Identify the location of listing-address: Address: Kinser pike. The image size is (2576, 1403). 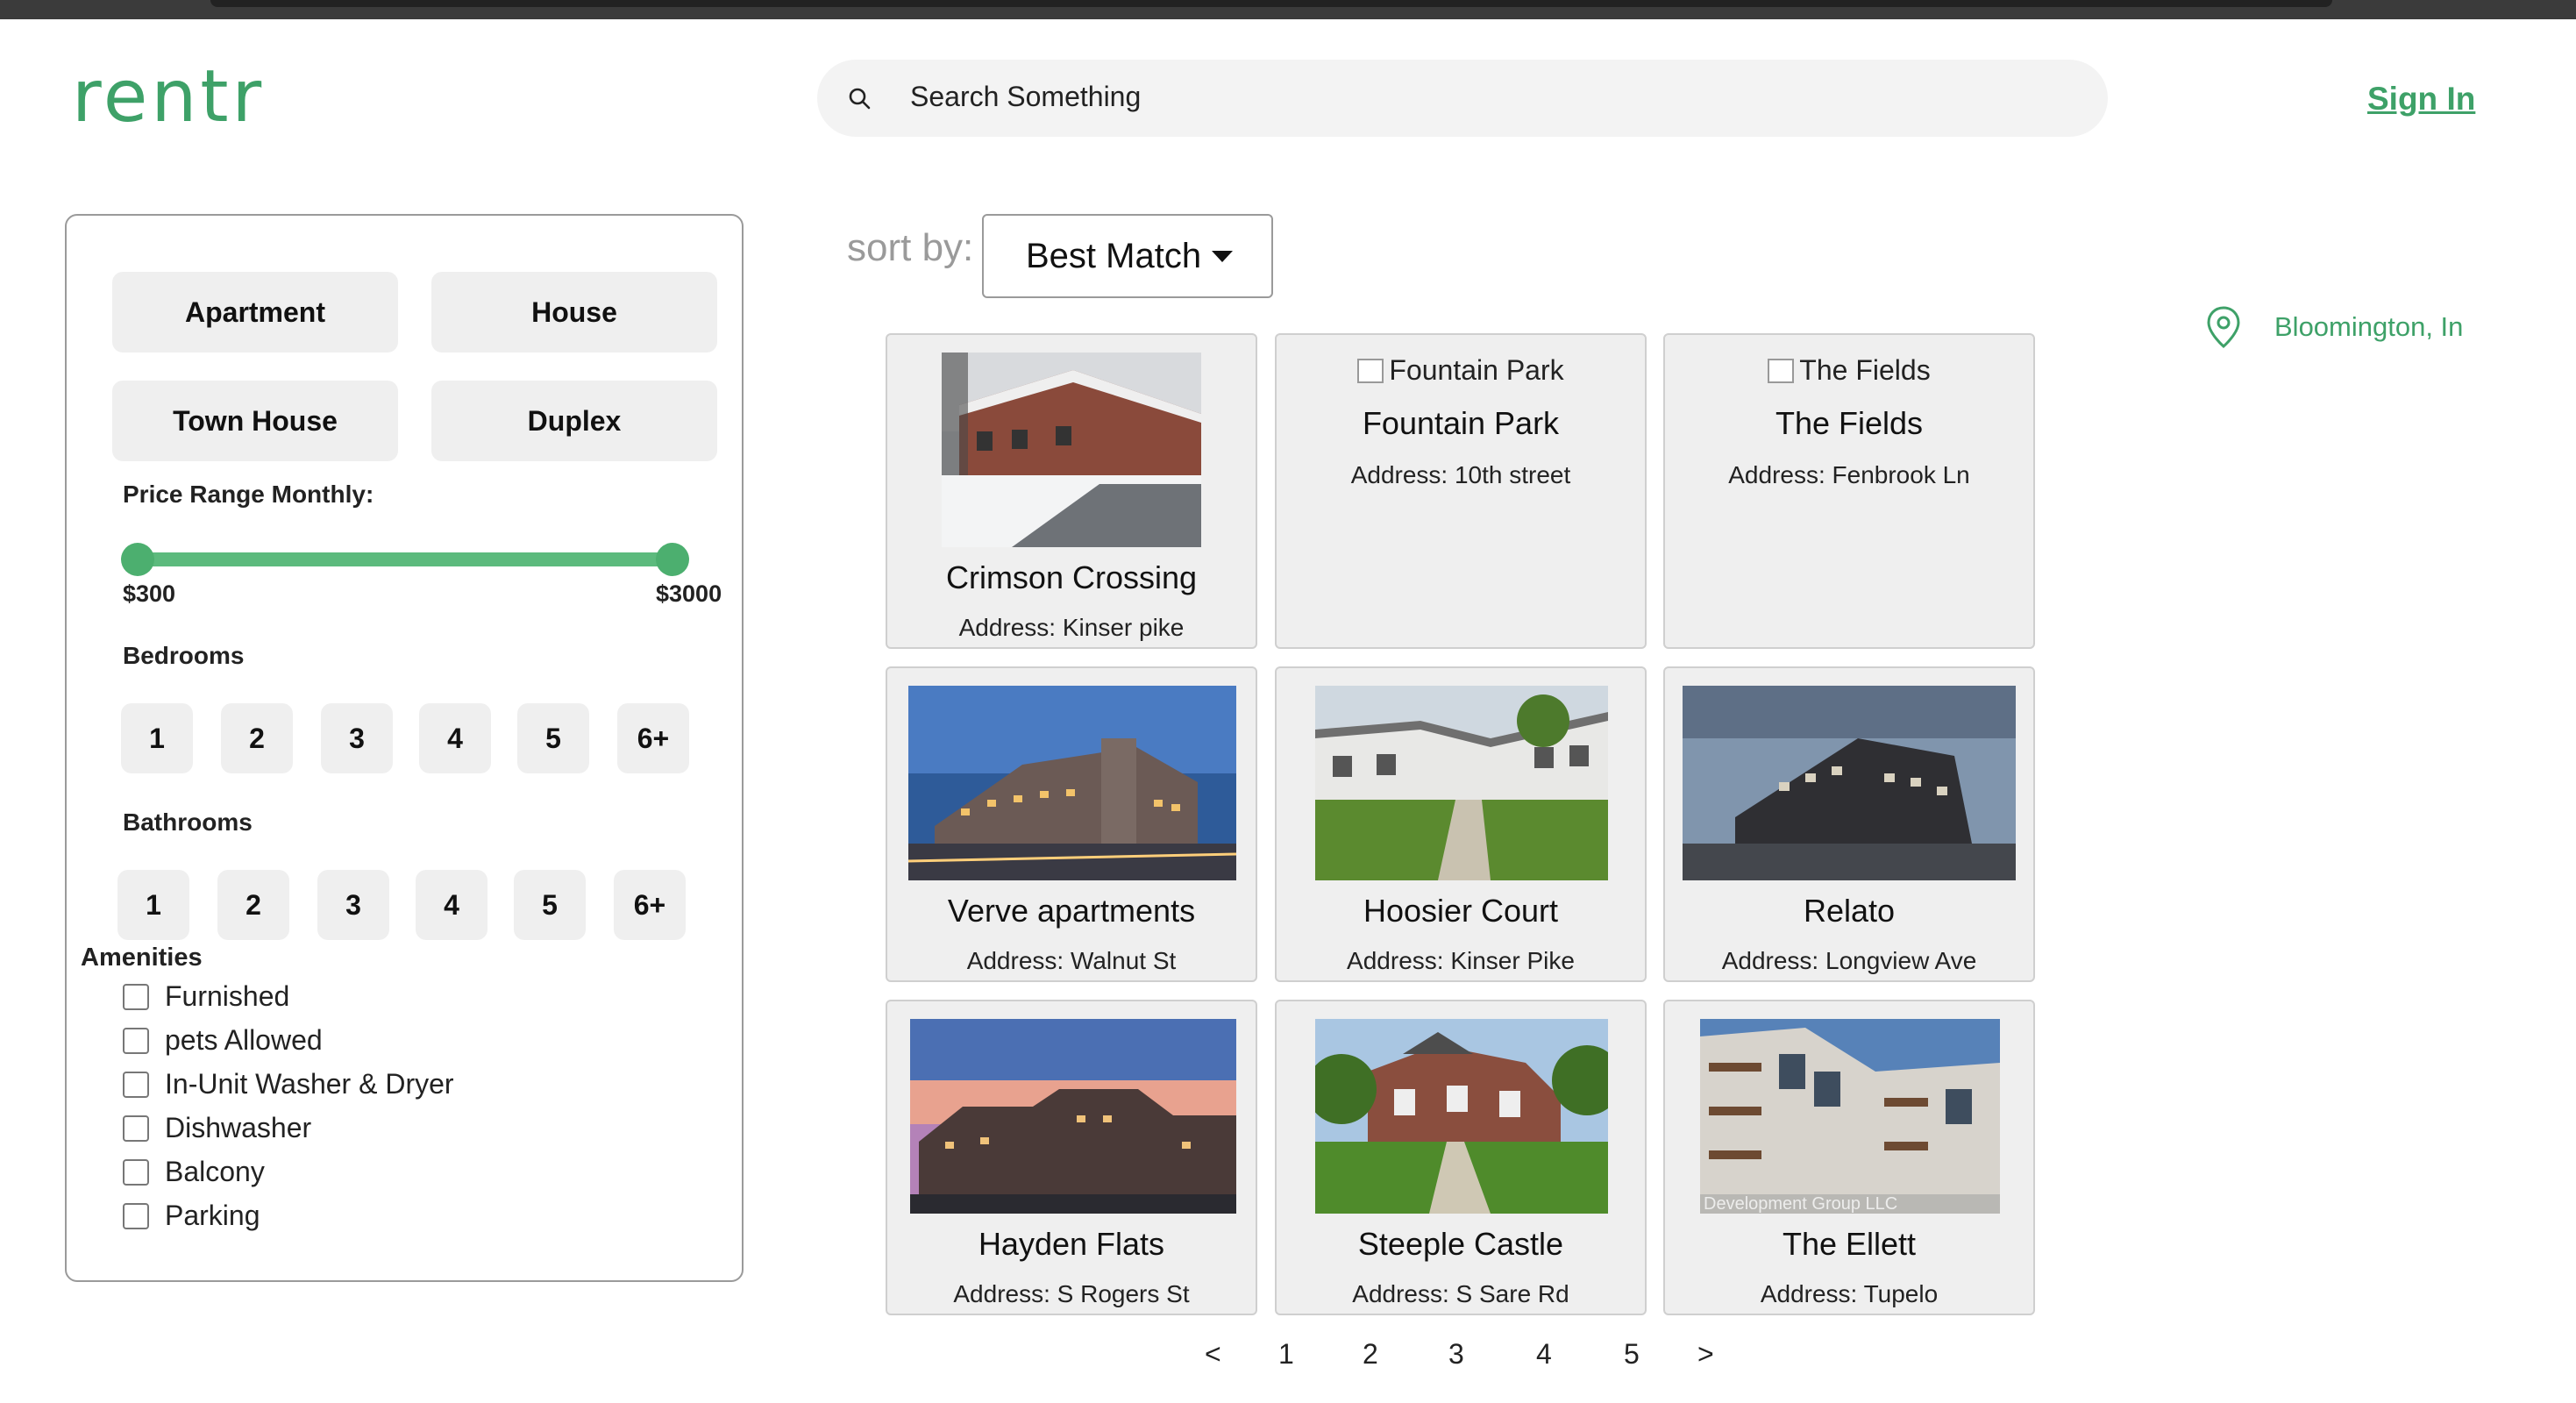
(1071, 627).